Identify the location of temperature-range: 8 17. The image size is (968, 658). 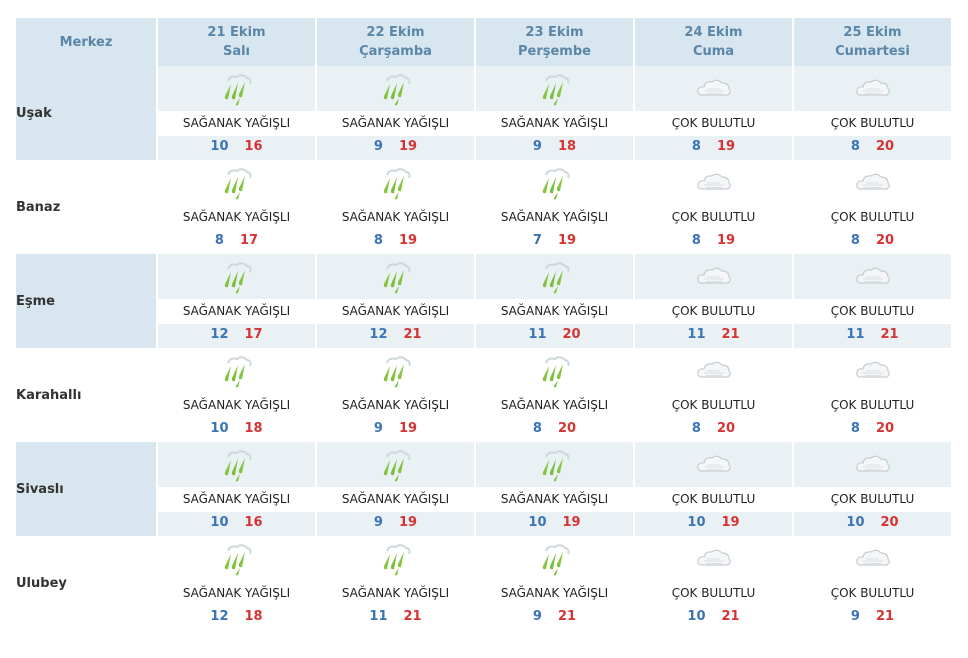
(236, 242).